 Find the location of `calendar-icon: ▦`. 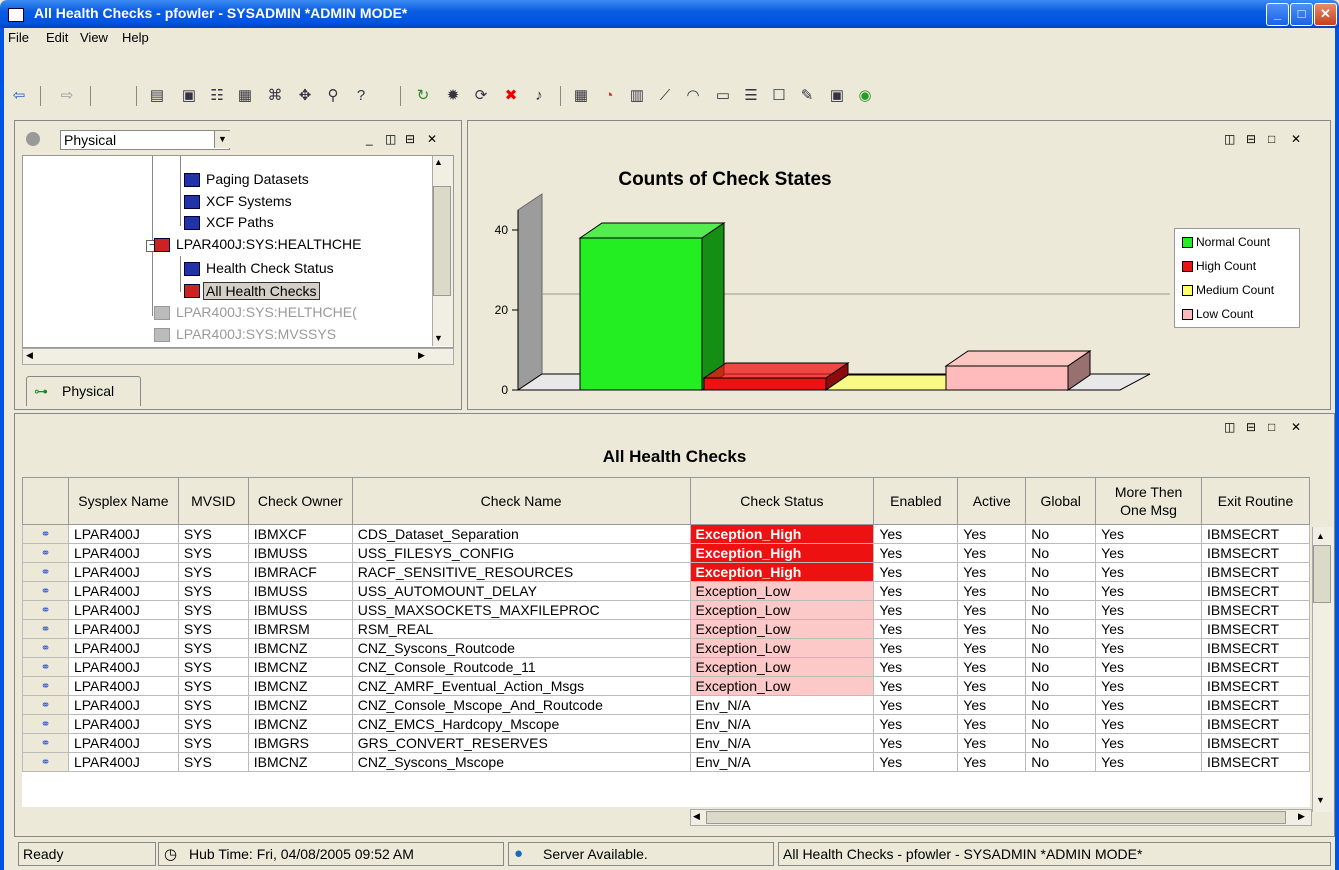

calendar-icon: ▦ is located at coordinates (245, 96).